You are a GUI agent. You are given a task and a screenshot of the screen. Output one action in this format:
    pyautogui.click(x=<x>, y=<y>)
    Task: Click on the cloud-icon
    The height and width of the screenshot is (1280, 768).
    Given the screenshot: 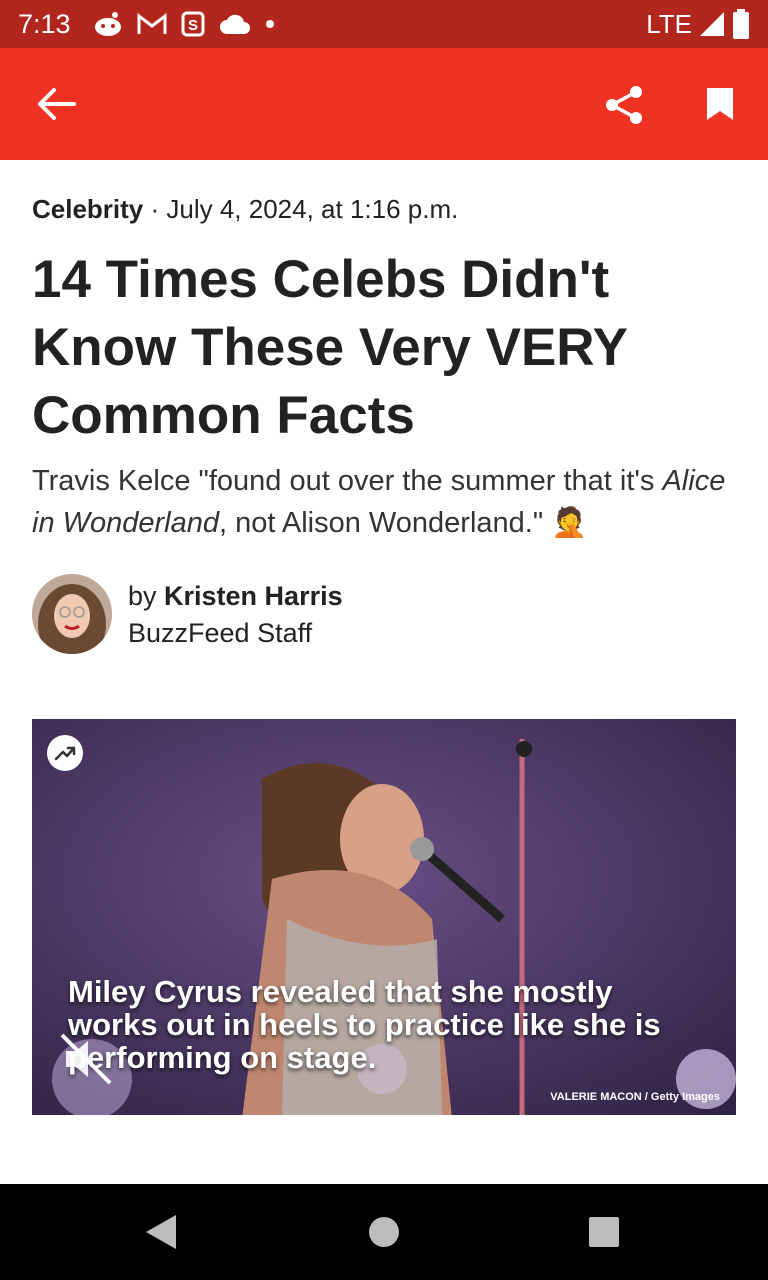 What is the action you would take?
    pyautogui.click(x=234, y=24)
    